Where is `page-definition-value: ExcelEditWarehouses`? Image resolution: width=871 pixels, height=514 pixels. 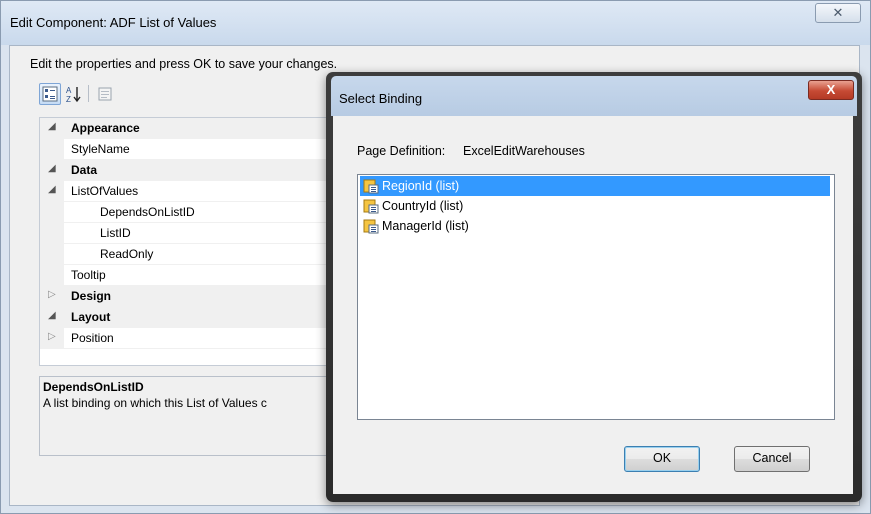
page-definition-value: ExcelEditWarehouses is located at coordinates (524, 151).